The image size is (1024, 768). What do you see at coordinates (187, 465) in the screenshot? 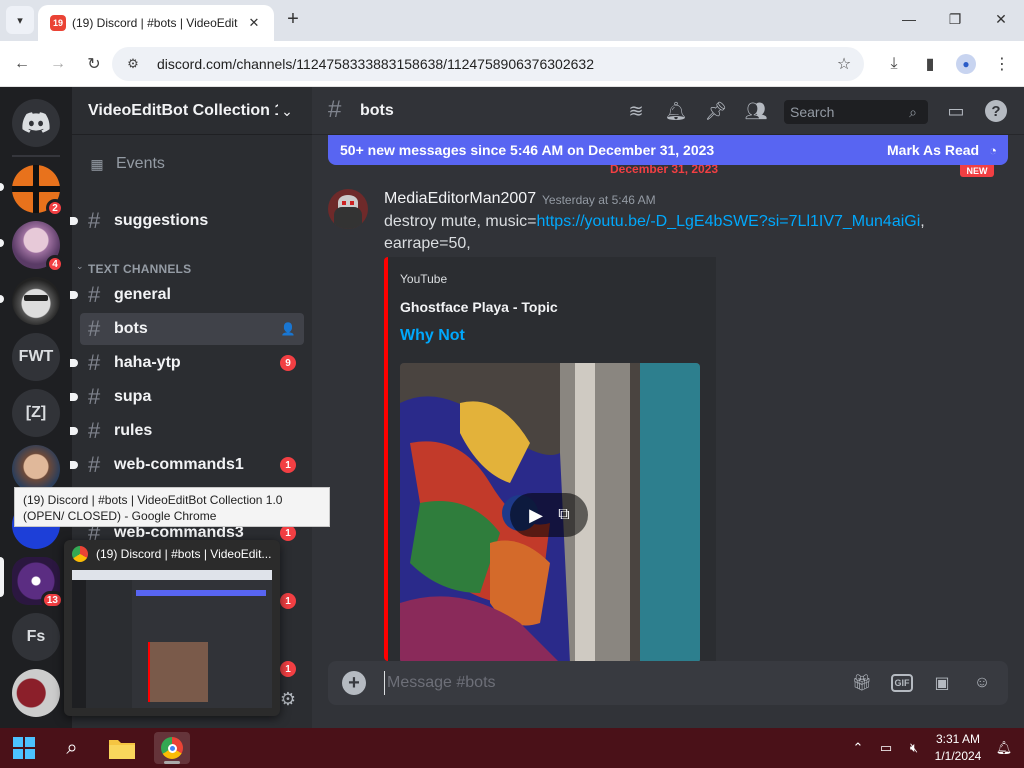
I see `channel-web-commands1: # web-commands1 1` at bounding box center [187, 465].